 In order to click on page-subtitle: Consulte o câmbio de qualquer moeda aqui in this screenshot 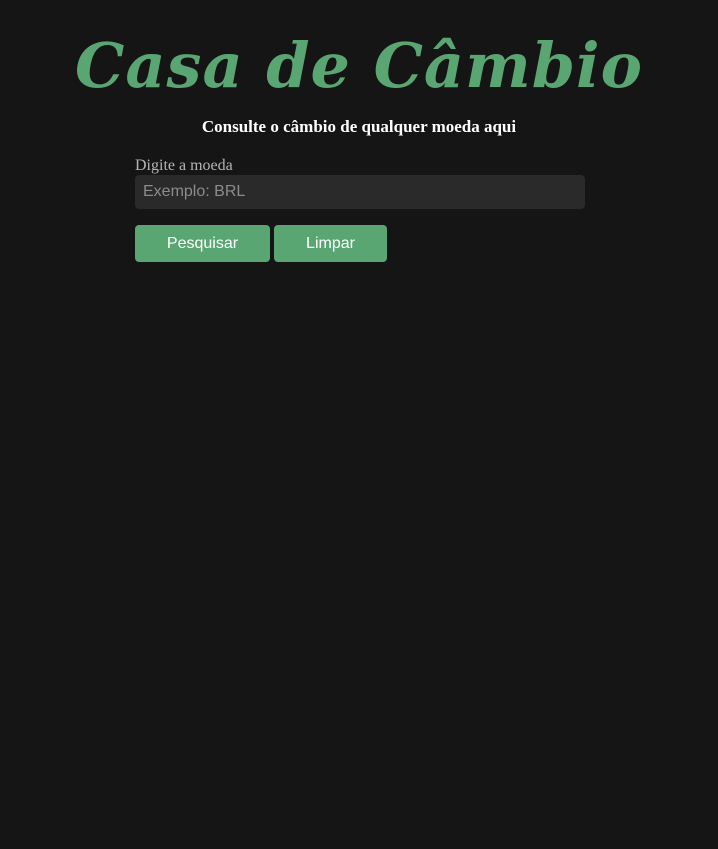, I will do `click(359, 126)`.